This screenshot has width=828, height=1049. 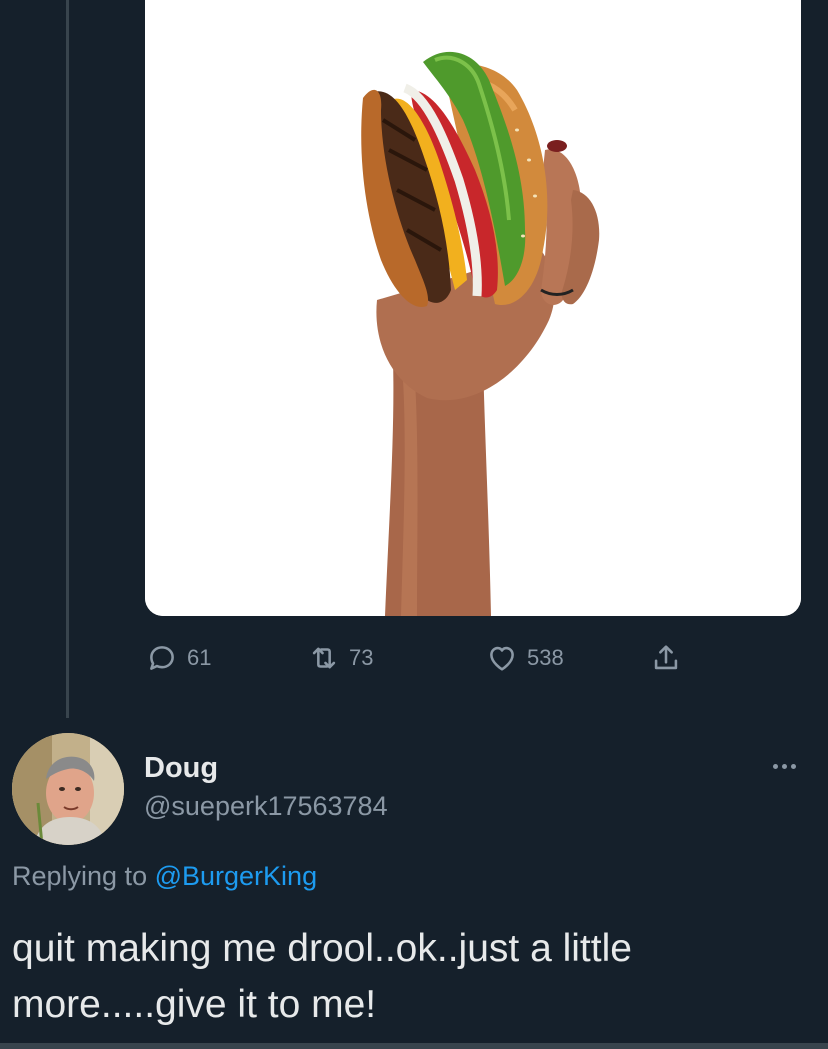 What do you see at coordinates (67, 359) in the screenshot?
I see `thread-connector-line` at bounding box center [67, 359].